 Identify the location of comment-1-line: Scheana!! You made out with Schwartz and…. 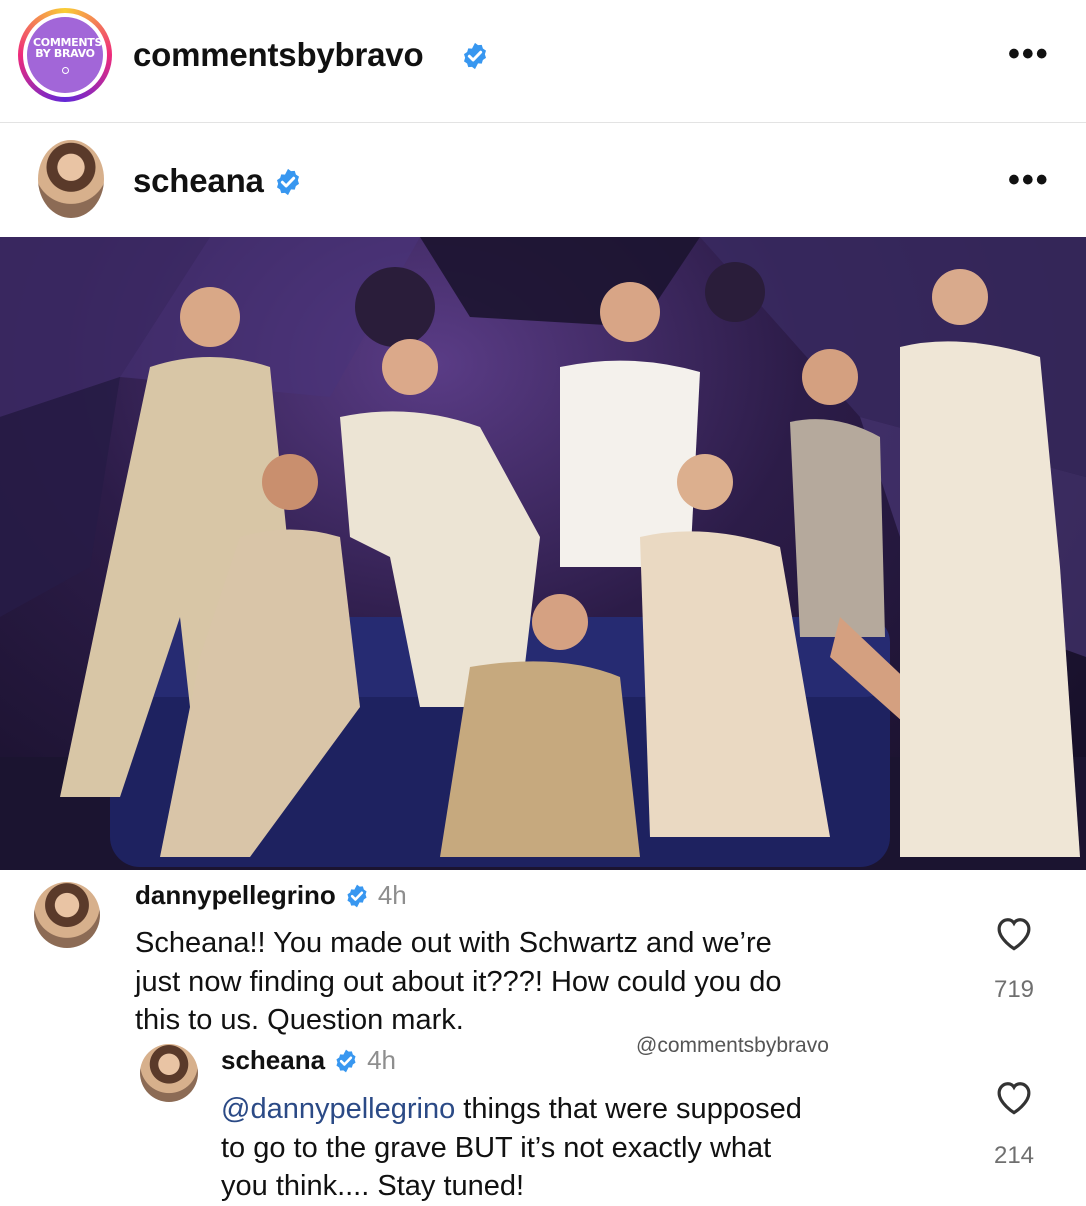
(453, 943).